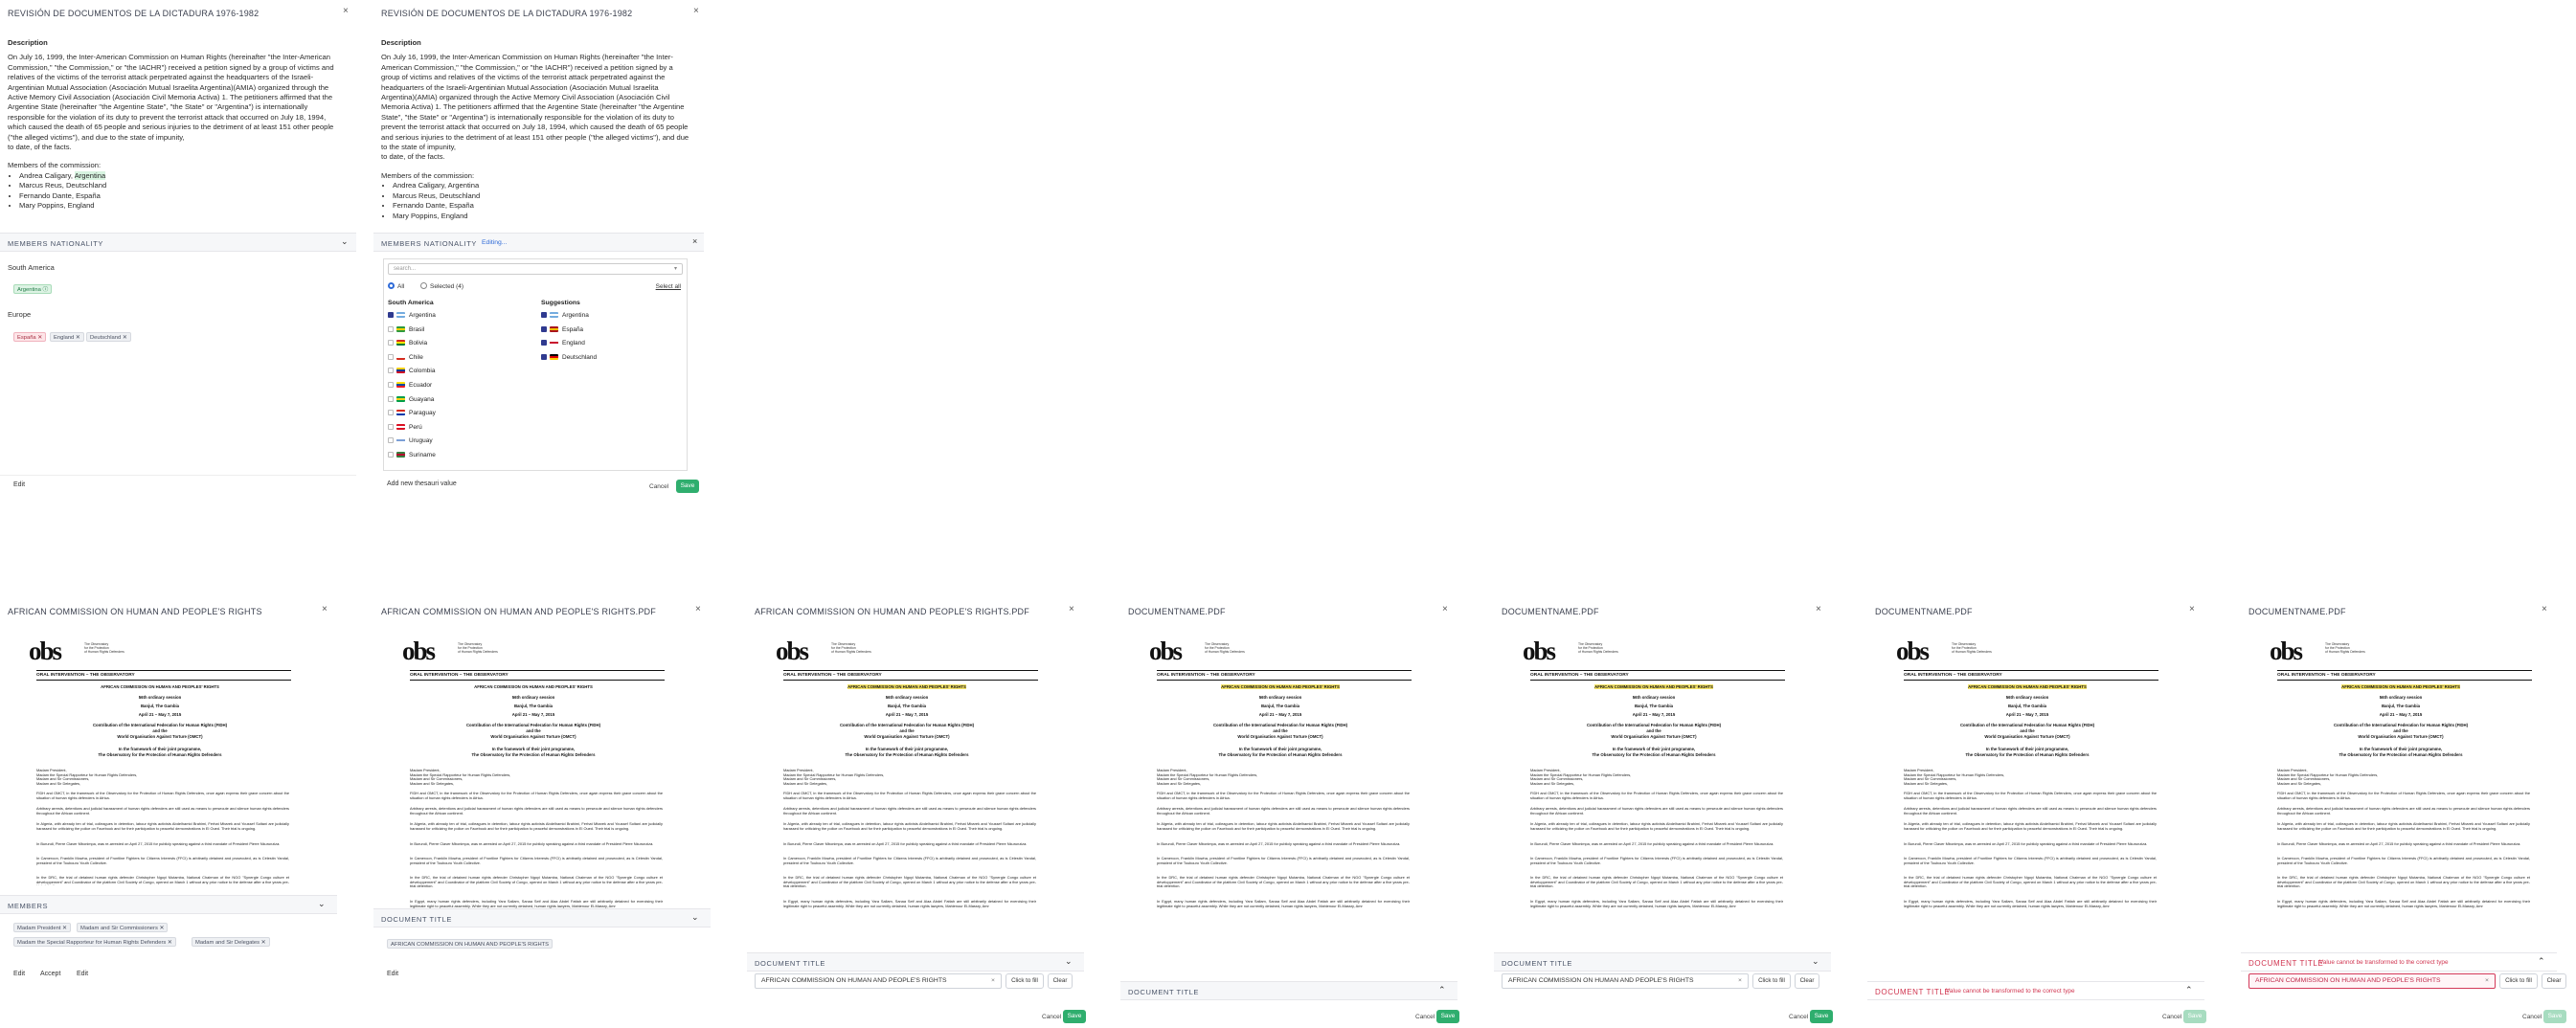  I want to click on value-pill: Madam and Sir Delegates ✕, so click(231, 942).